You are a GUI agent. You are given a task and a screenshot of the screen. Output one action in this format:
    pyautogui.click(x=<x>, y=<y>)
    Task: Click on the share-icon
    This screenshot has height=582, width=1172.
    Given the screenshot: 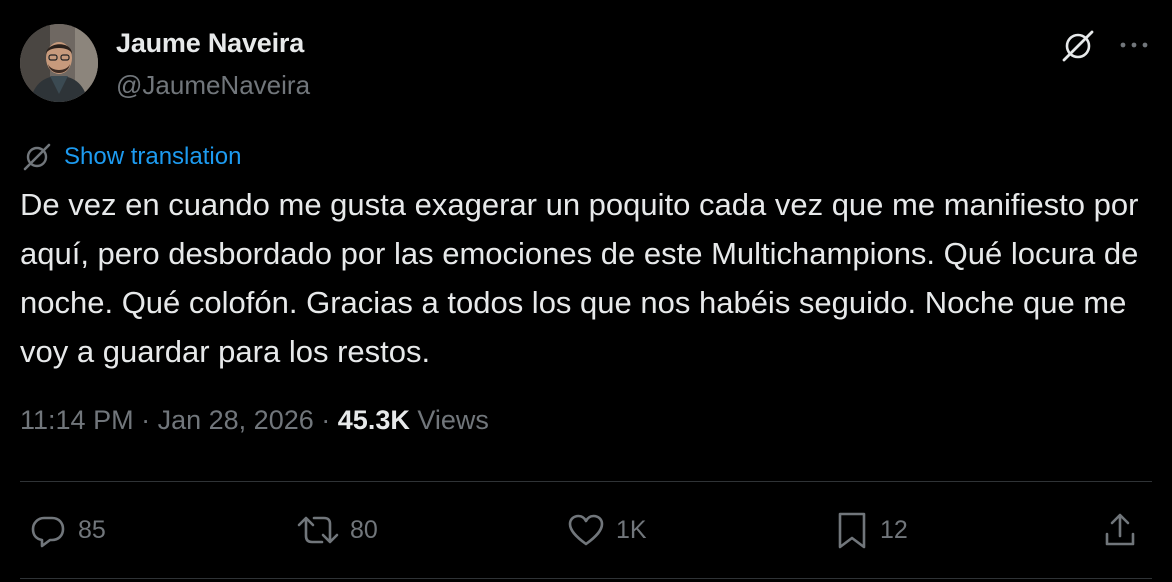 What is the action you would take?
    pyautogui.click(x=1120, y=529)
    